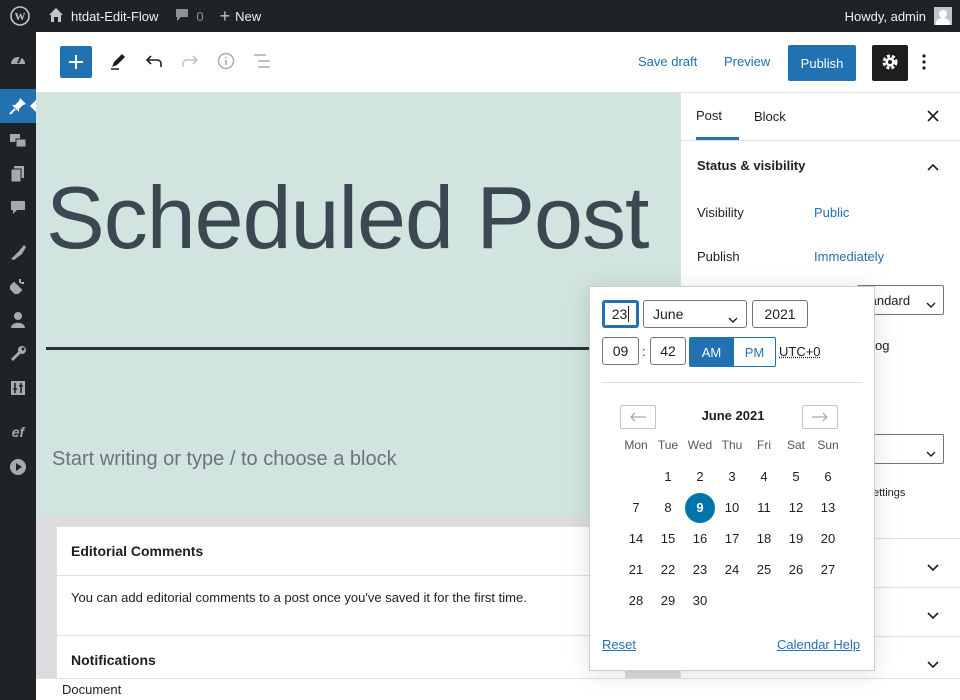 The height and width of the screenshot is (700, 960). I want to click on close-icon, so click(933, 117).